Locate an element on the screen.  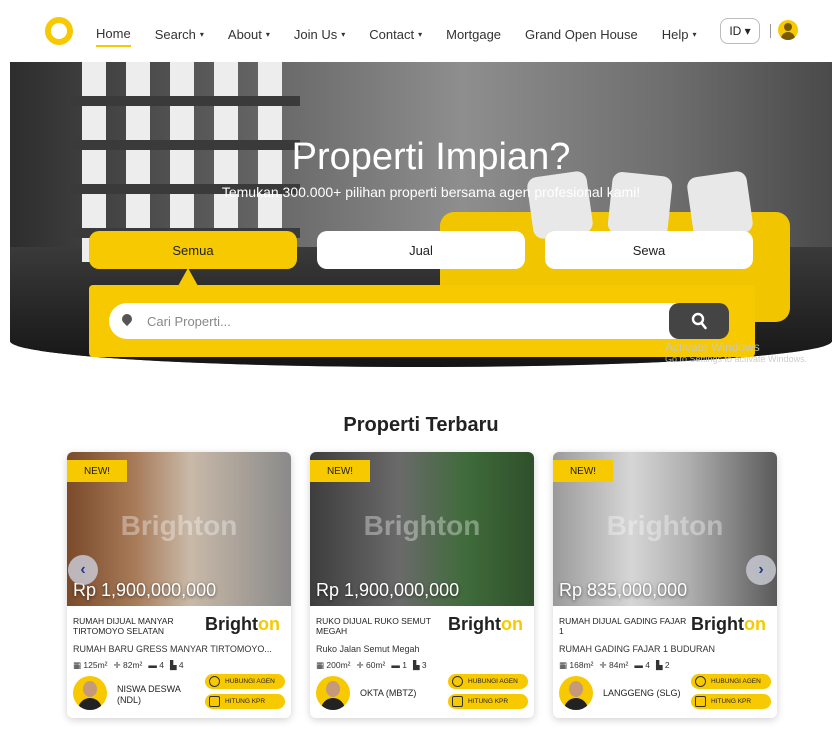
bedrooms: ▬ 1 is located at coordinates (399, 665).